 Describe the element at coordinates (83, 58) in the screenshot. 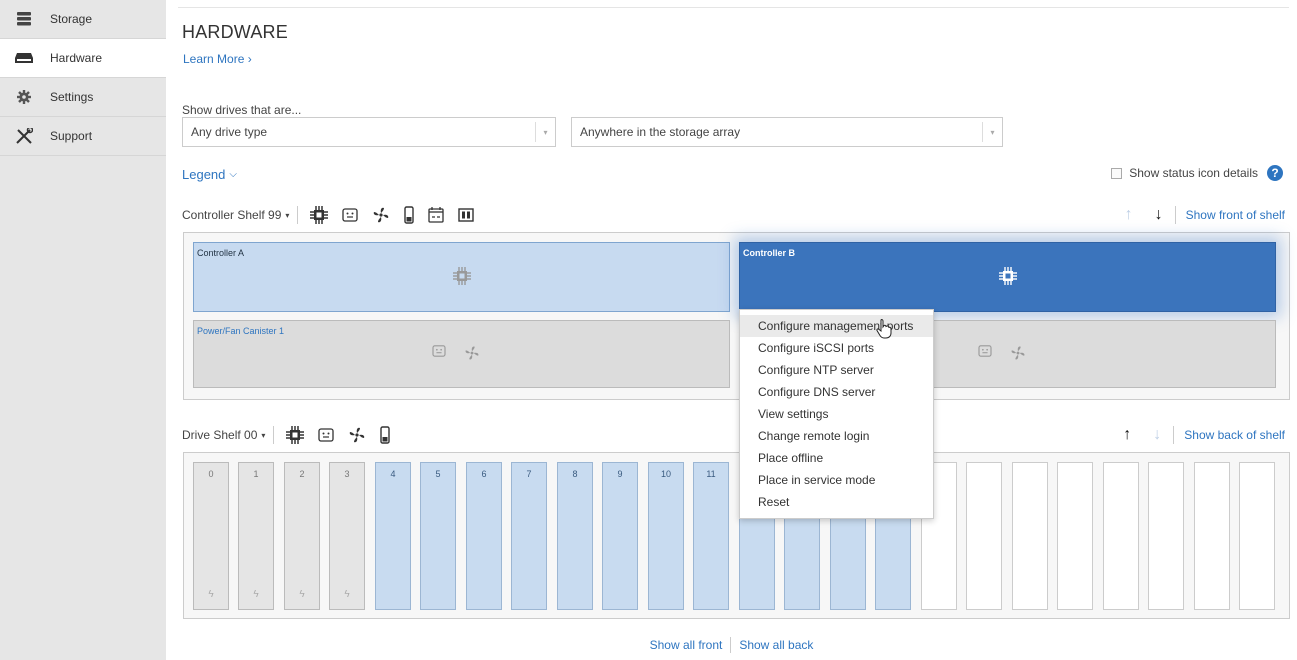

I see `sidebar-item-hardware: Hardware` at that location.